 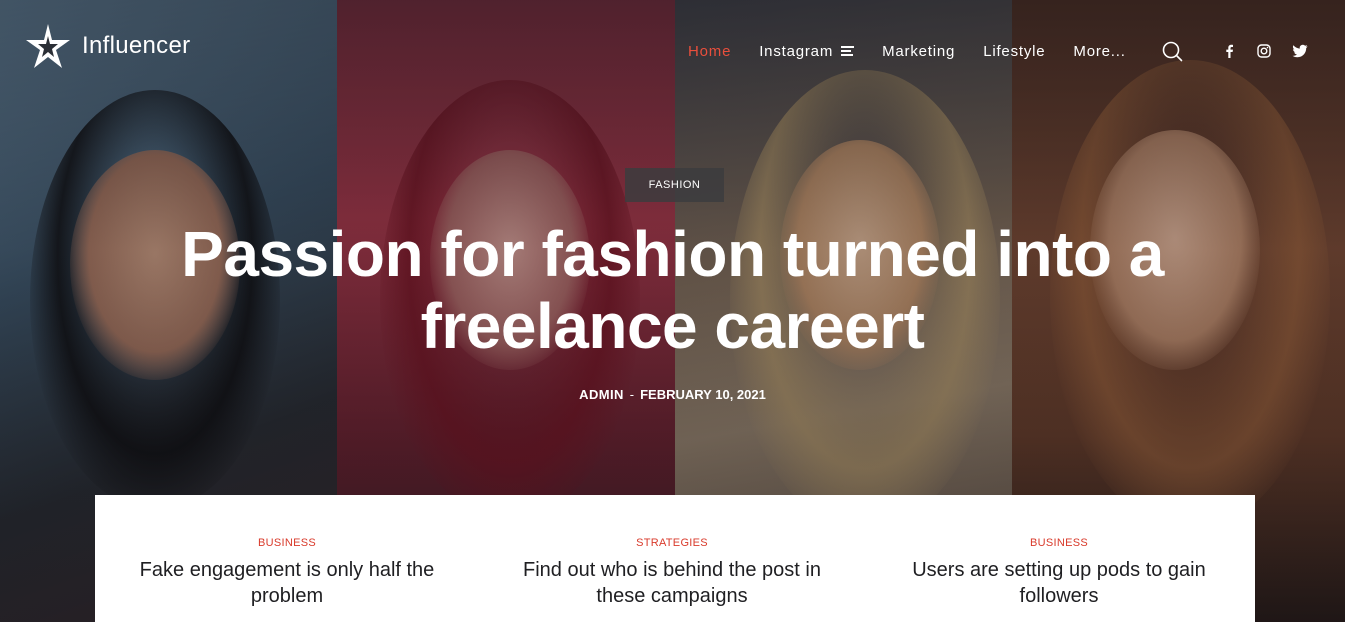 What do you see at coordinates (1264, 51) in the screenshot?
I see `instagram-icon` at bounding box center [1264, 51].